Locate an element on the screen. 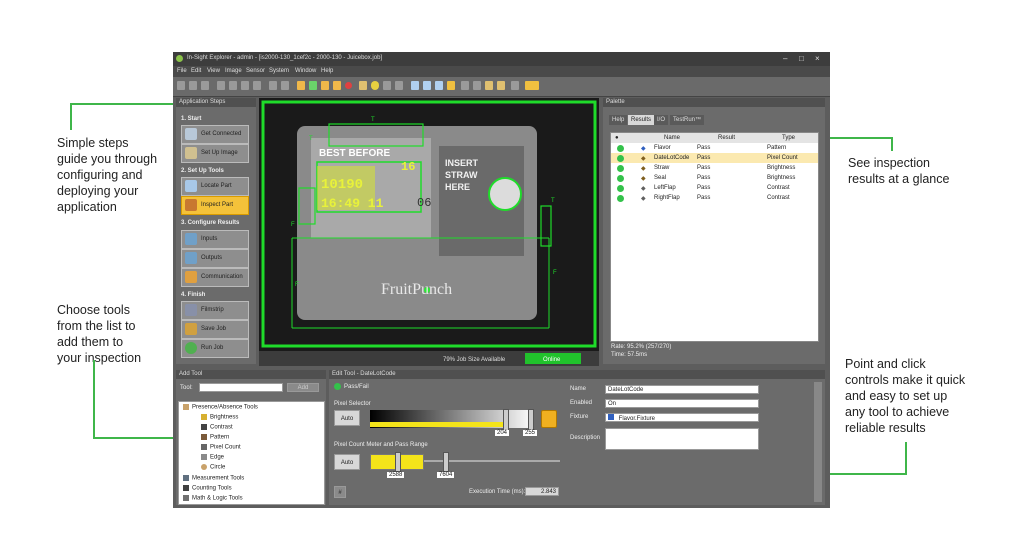 The height and width of the screenshot is (556, 1024). table-row: ◆ RightFlap Pass Contrast is located at coordinates (714, 198).